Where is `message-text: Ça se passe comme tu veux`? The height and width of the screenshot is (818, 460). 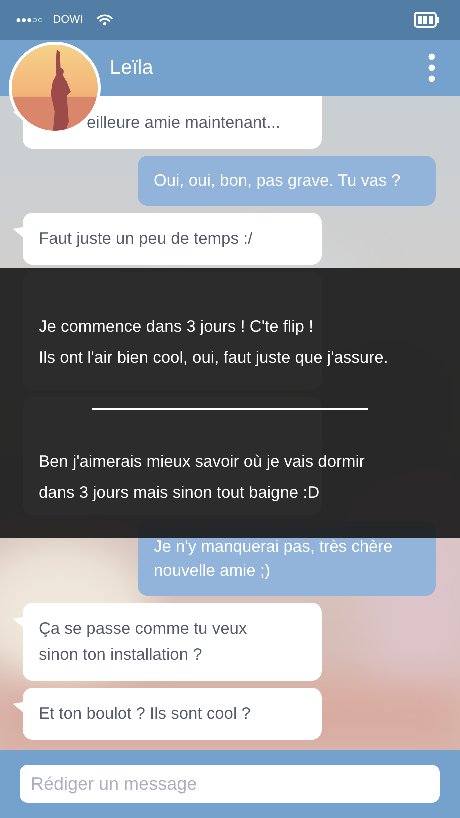 message-text: Ça se passe comme tu veux is located at coordinates (143, 629).